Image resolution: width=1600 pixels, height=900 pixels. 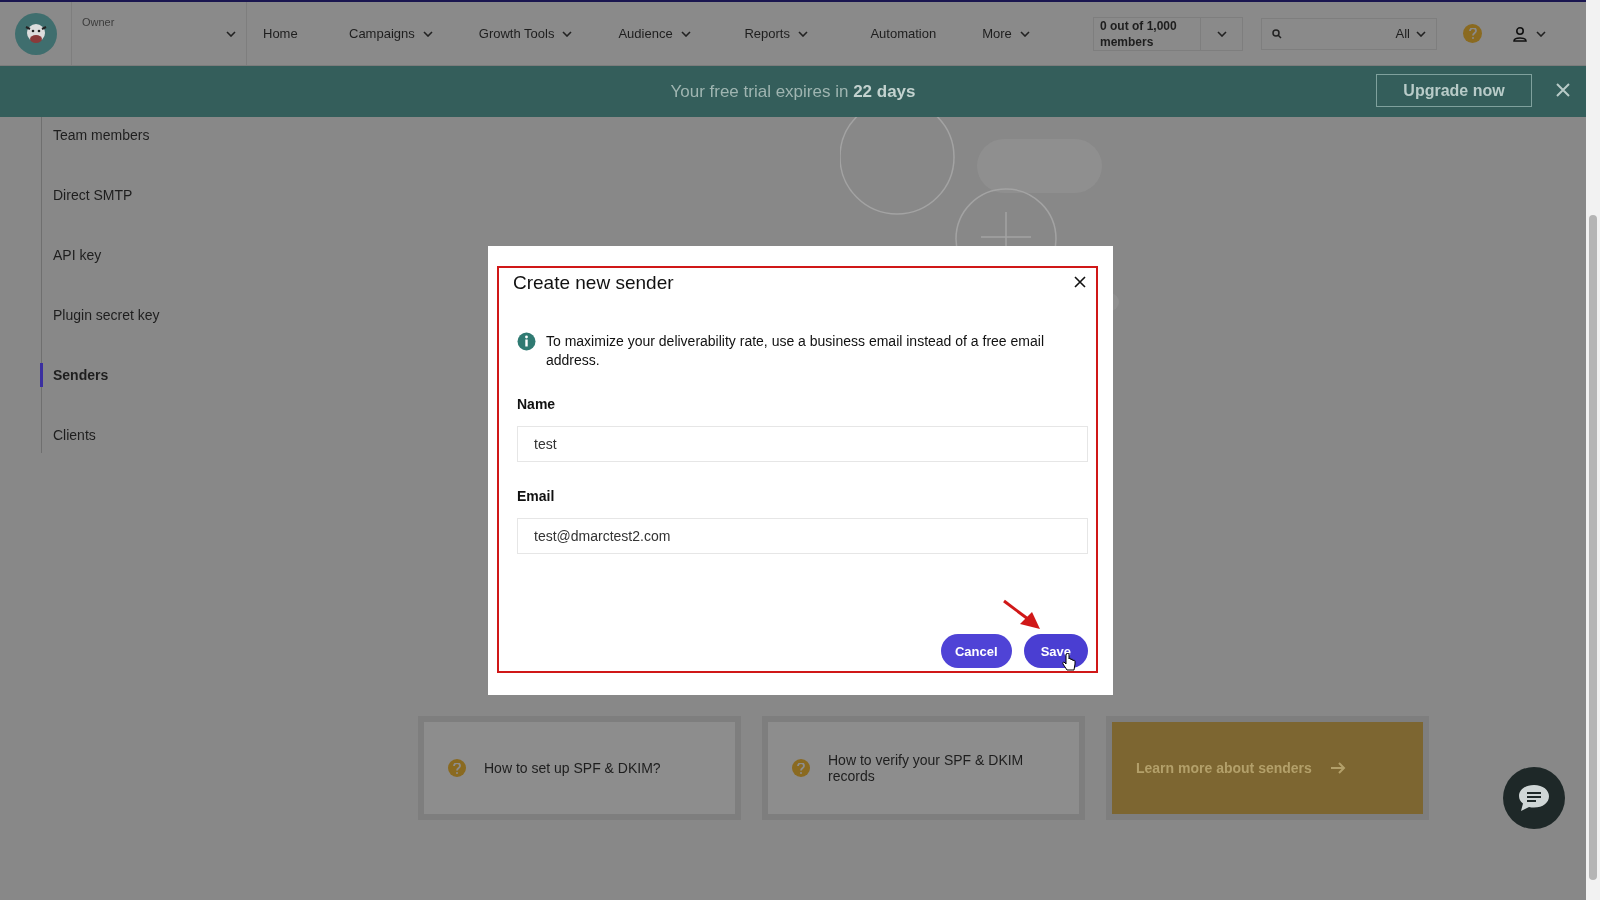 I want to click on trial-message: Your free trial expires in 22 days, so click(x=793, y=91).